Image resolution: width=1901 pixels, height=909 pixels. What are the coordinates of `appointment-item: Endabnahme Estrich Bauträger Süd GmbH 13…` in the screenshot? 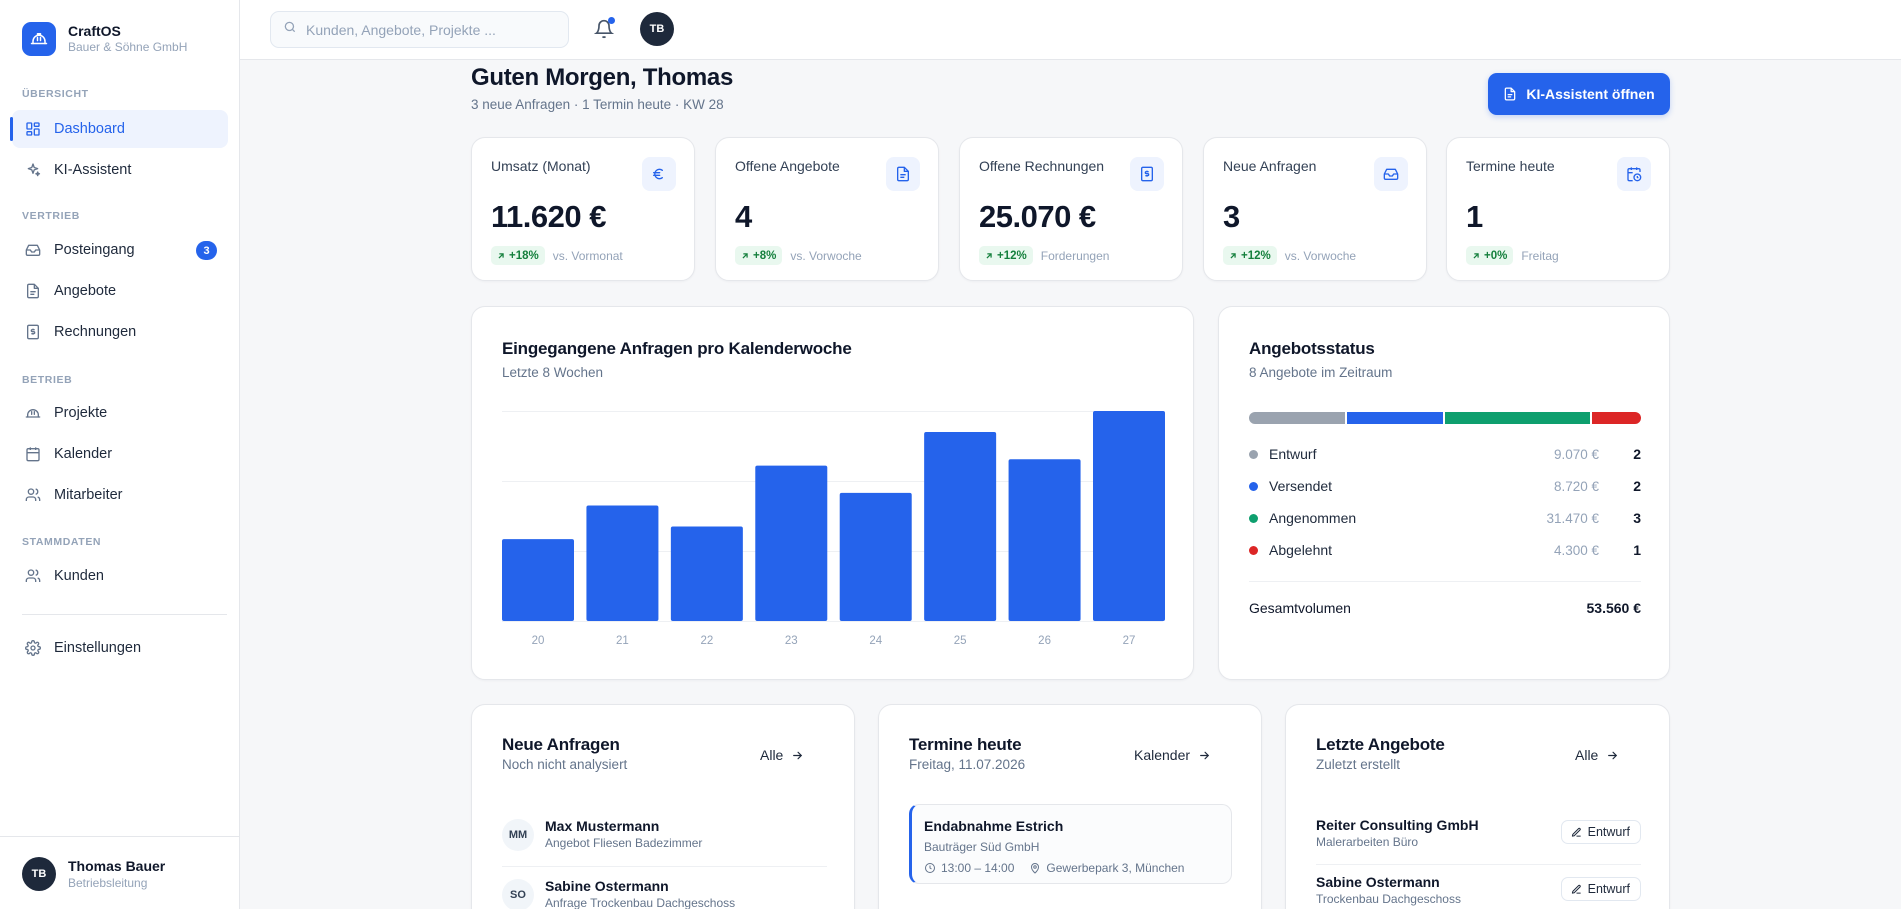 It's located at (1070, 844).